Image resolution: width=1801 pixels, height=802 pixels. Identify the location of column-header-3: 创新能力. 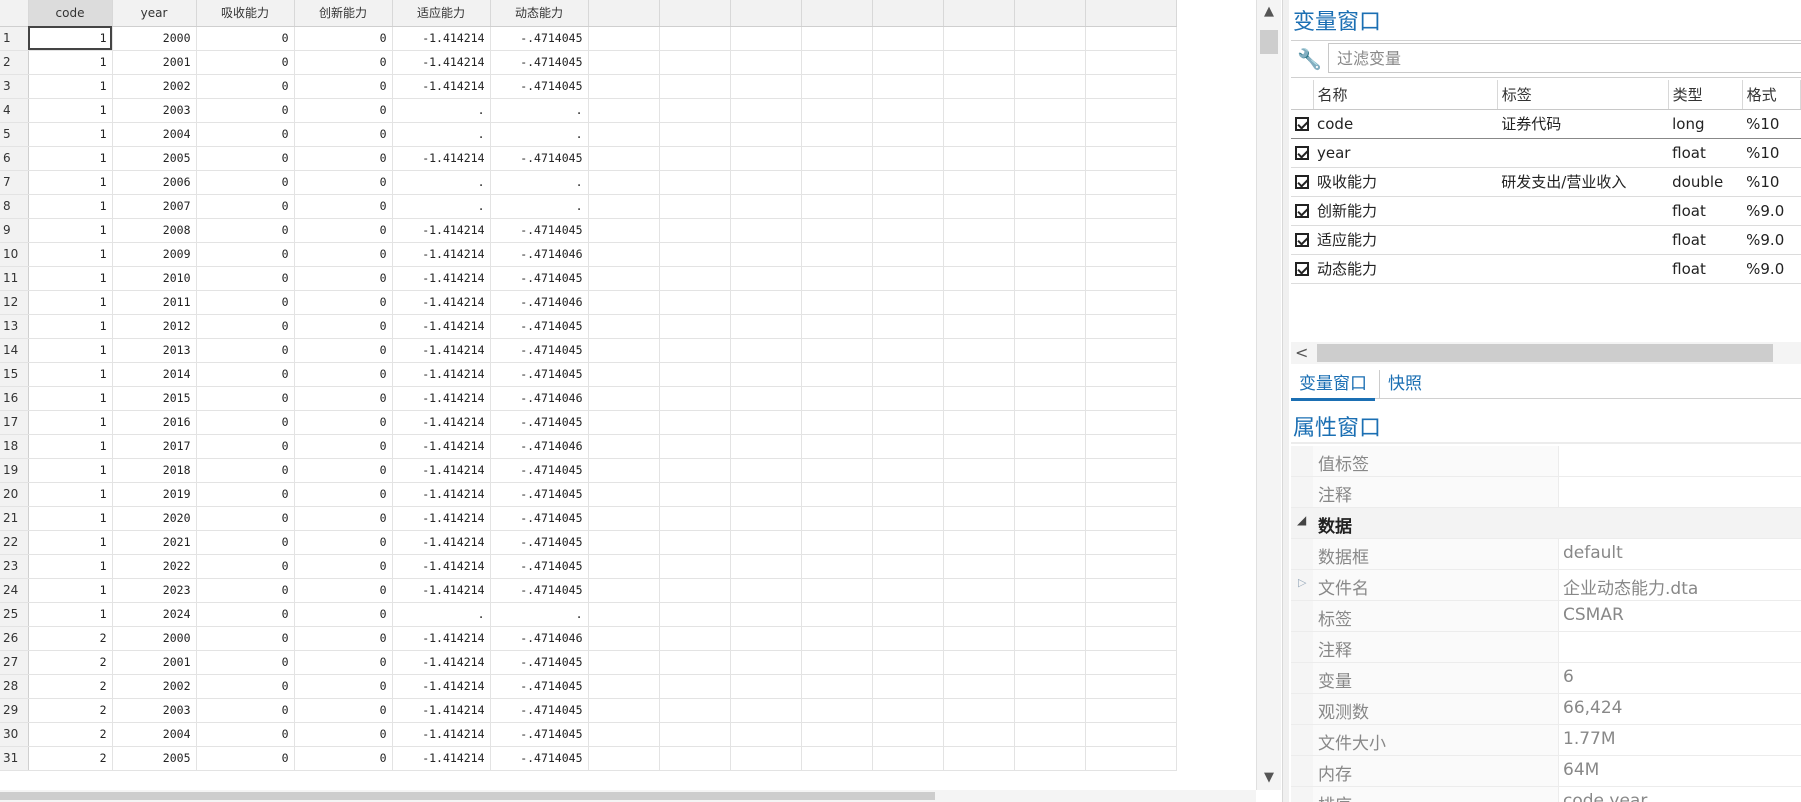
(343, 13).